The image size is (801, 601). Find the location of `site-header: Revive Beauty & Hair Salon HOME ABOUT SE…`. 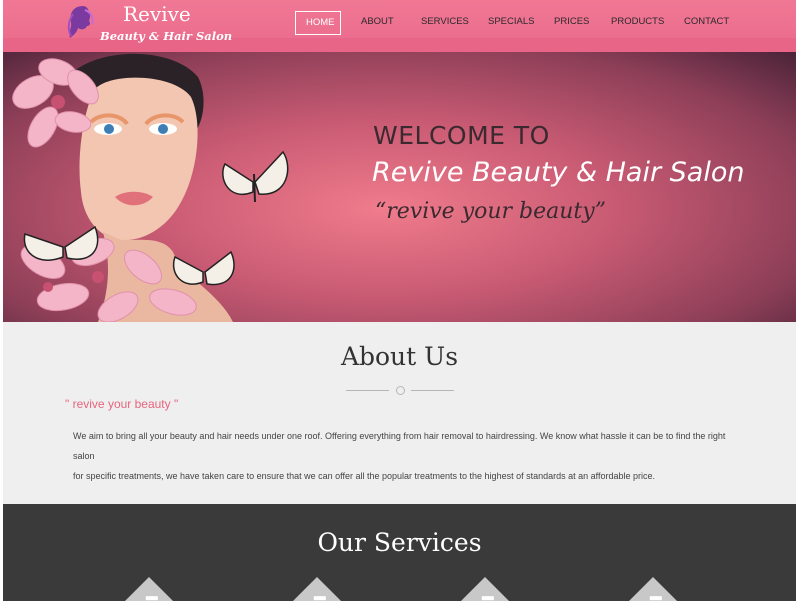

site-header: Revive Beauty & Hair Salon HOME ABOUT SE… is located at coordinates (399, 26).